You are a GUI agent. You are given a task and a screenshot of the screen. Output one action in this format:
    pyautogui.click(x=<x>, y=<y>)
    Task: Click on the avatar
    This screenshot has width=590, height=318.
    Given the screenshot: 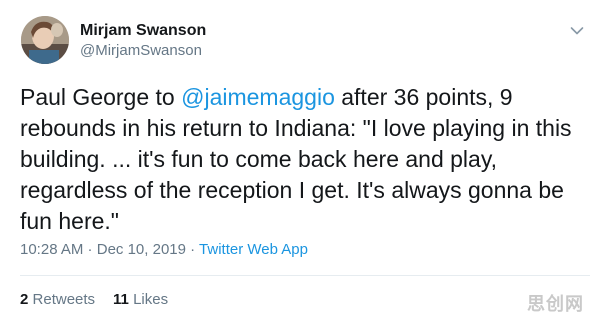 What is the action you would take?
    pyautogui.click(x=45, y=40)
    